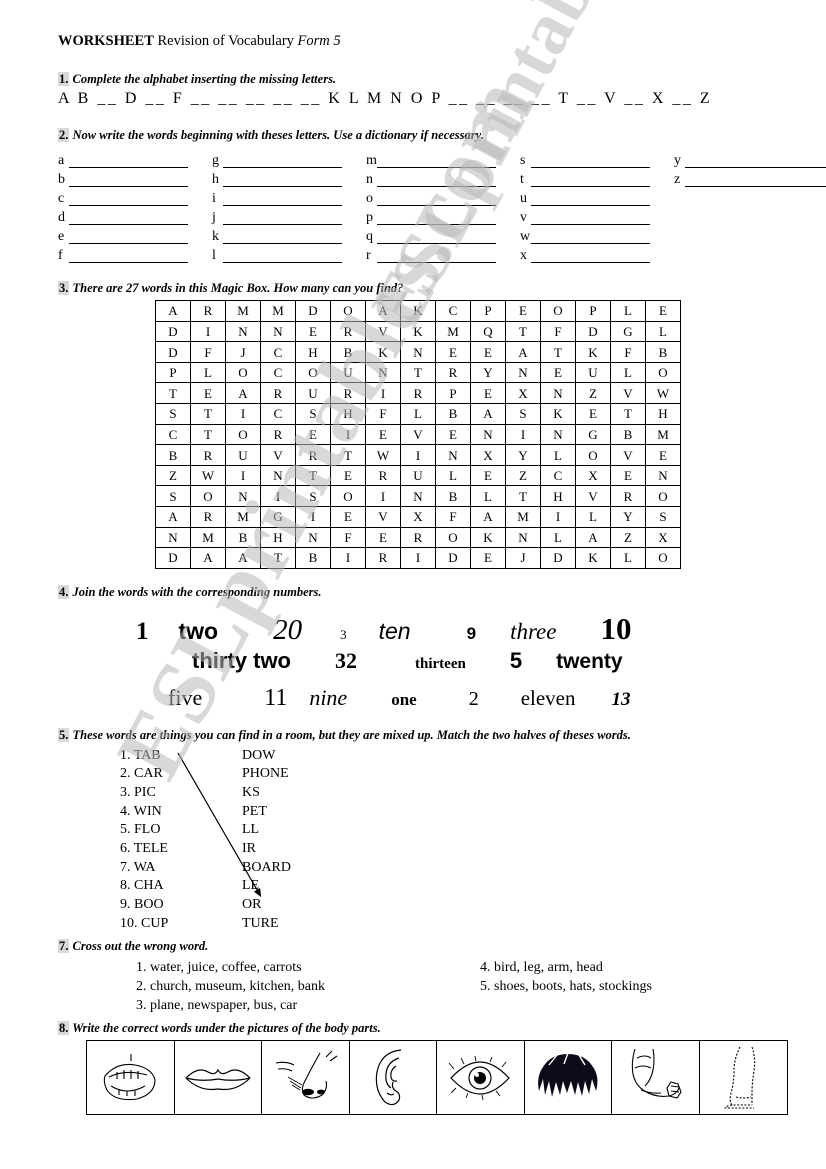 Image resolution: width=826 pixels, height=1169 pixels. What do you see at coordinates (181, 886) in the screenshot?
I see `match-left-half: 8. CHA` at bounding box center [181, 886].